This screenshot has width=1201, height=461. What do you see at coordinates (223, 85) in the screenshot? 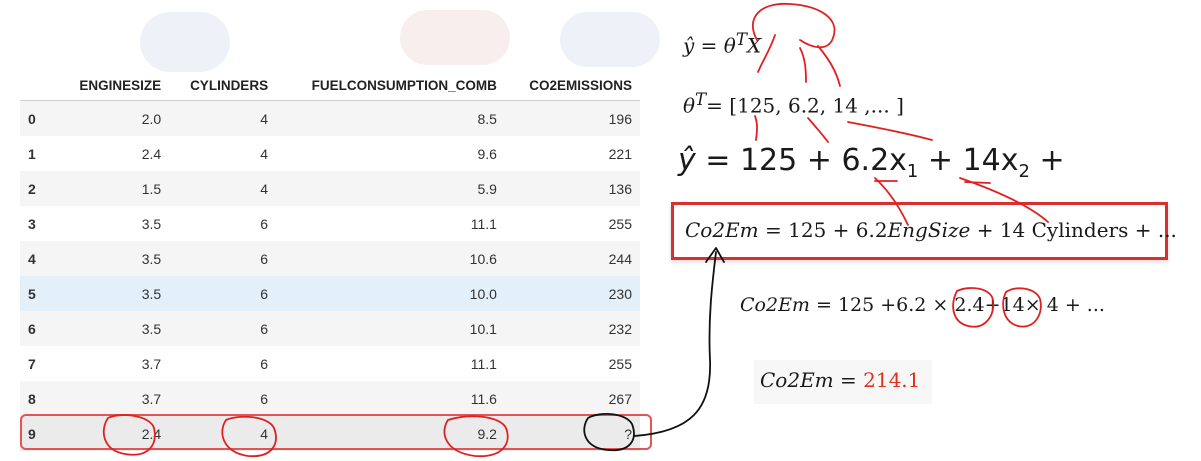
I see `column-header-cylinders: CYLINDERS` at bounding box center [223, 85].